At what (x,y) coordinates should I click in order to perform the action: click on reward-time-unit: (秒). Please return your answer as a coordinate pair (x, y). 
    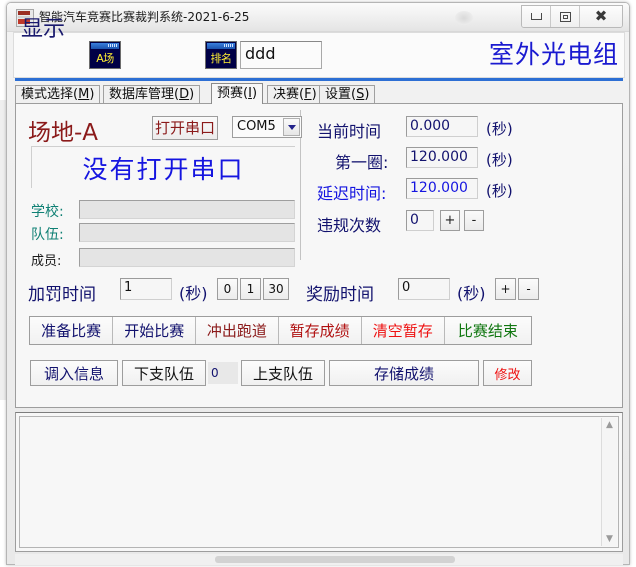
    Looking at the image, I should click on (471, 293).